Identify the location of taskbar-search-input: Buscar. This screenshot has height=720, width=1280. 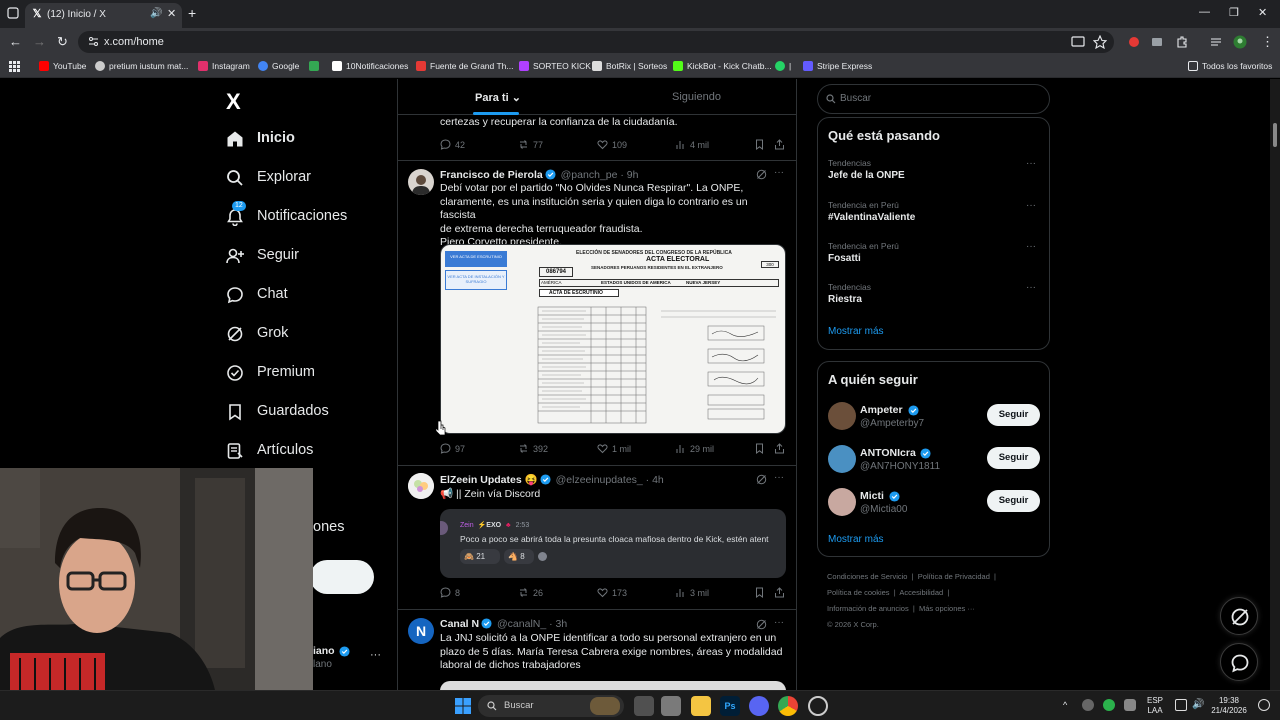
(551, 706).